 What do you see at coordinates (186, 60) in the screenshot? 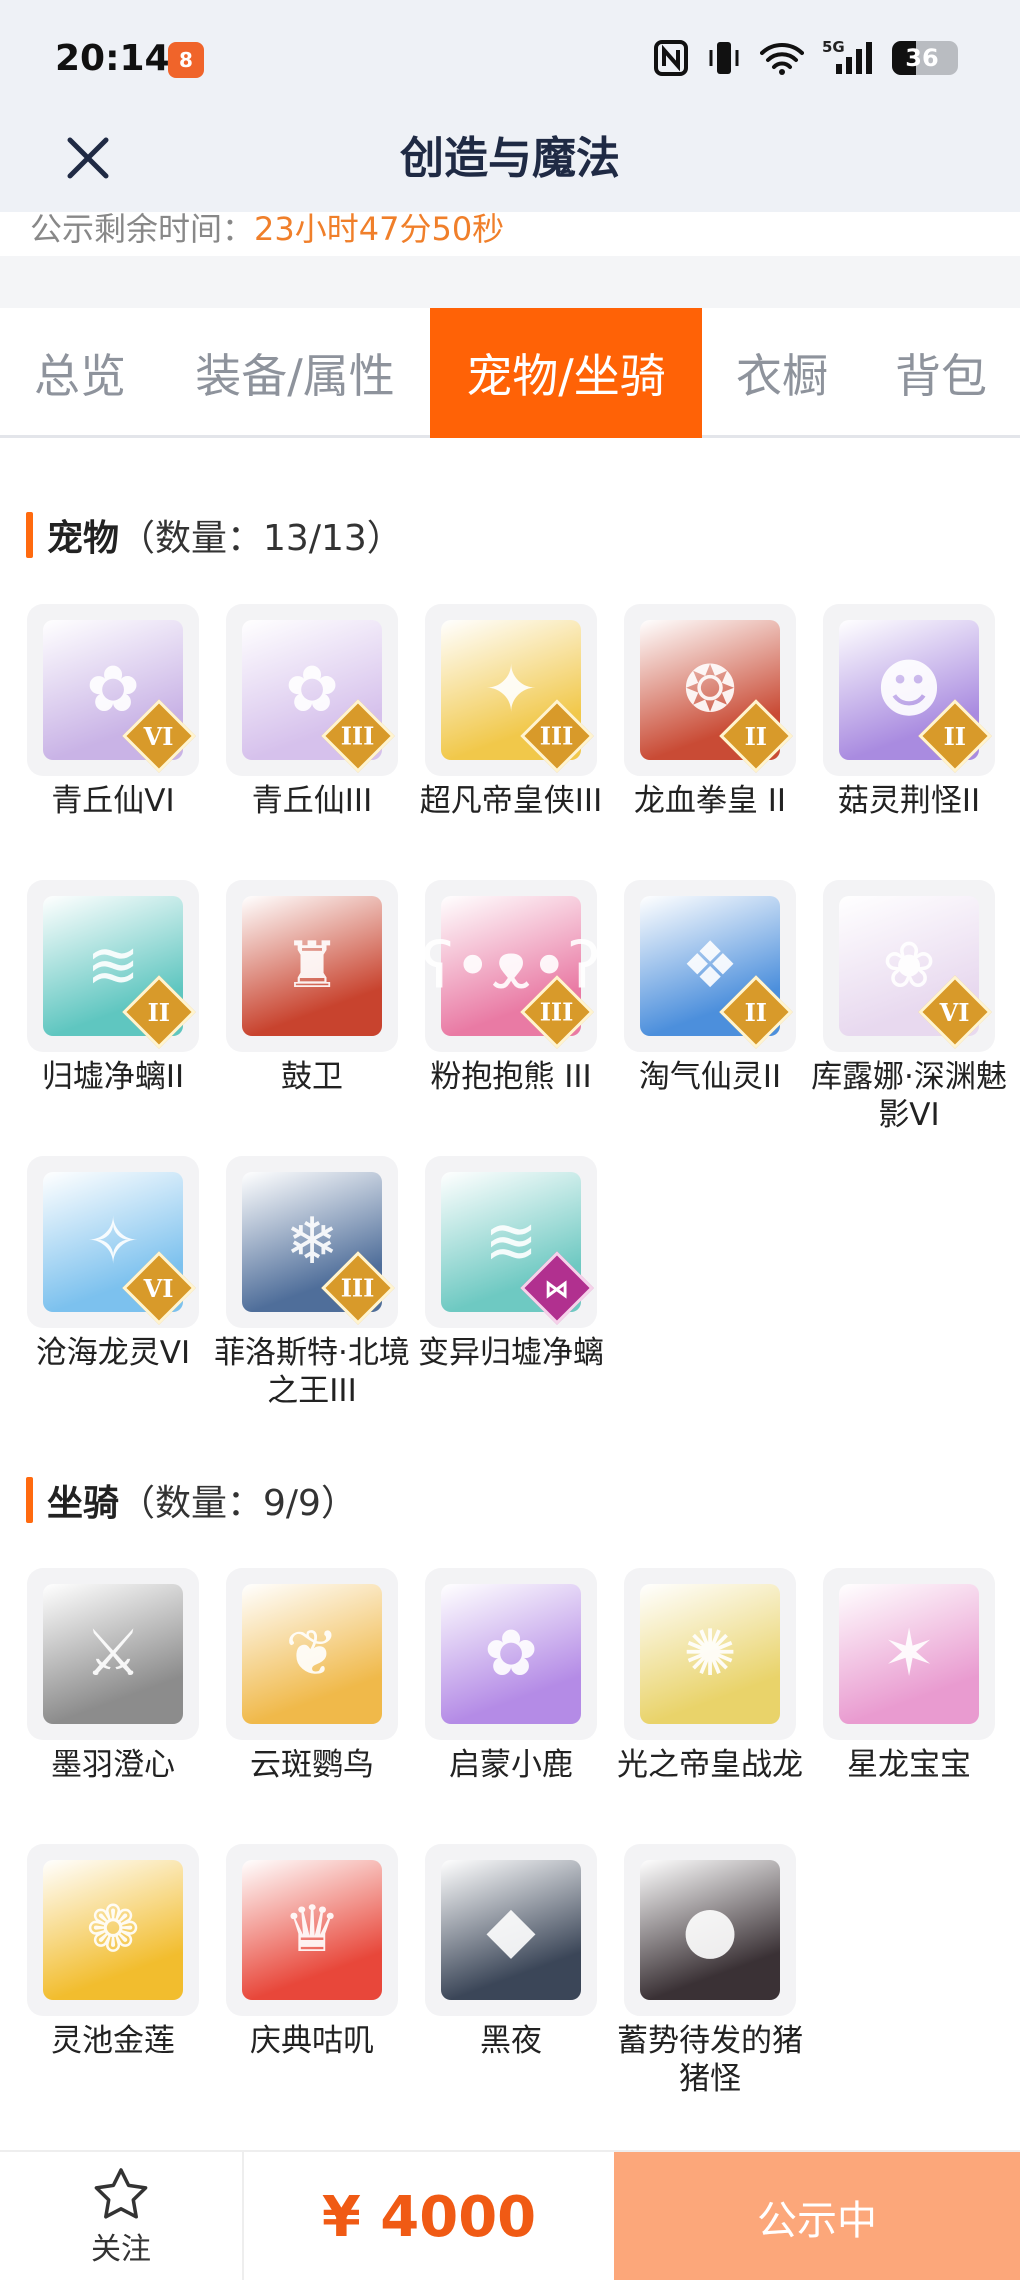
I see `app-notification-icon: 8` at bounding box center [186, 60].